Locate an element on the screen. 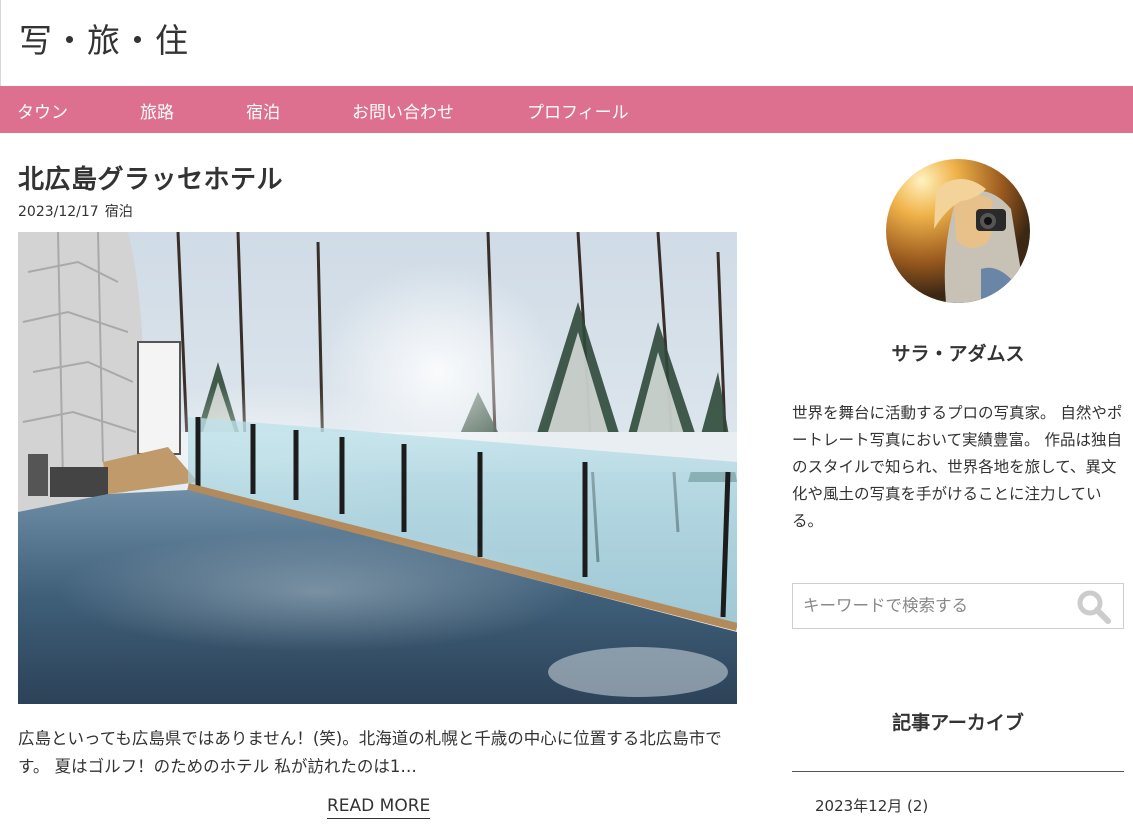  nav-item-lodging: 宿泊 is located at coordinates (263, 110).